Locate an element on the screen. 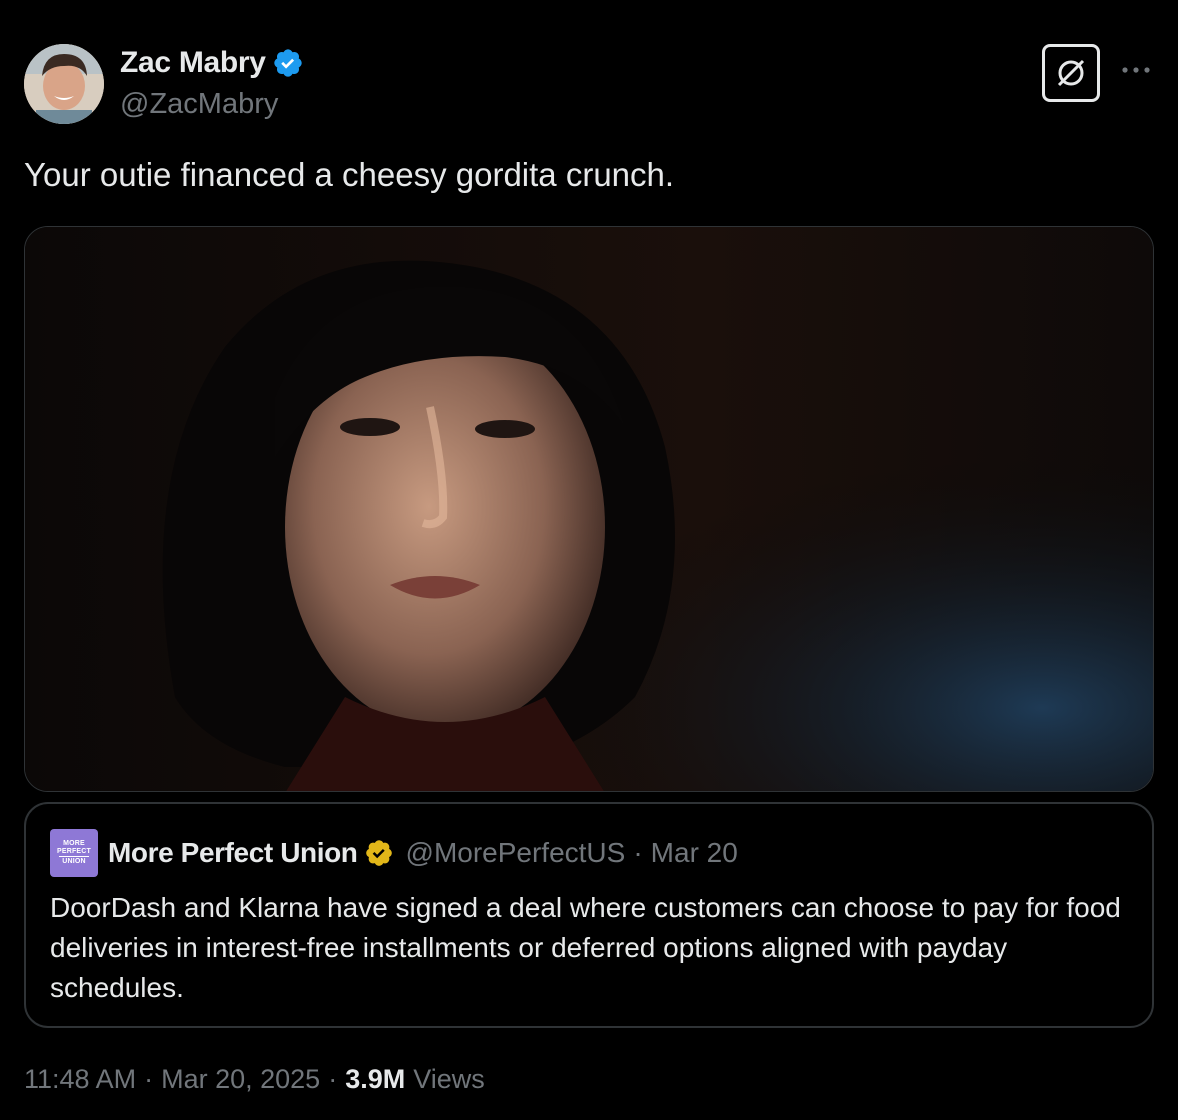  views-count: 3.9M is located at coordinates (375, 1079).